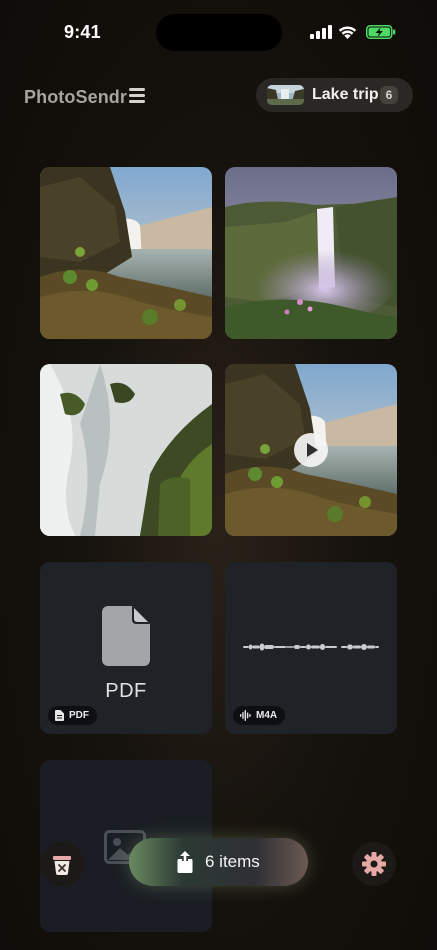  What do you see at coordinates (75, 97) in the screenshot?
I see `app-title: PhotoSendr` at bounding box center [75, 97].